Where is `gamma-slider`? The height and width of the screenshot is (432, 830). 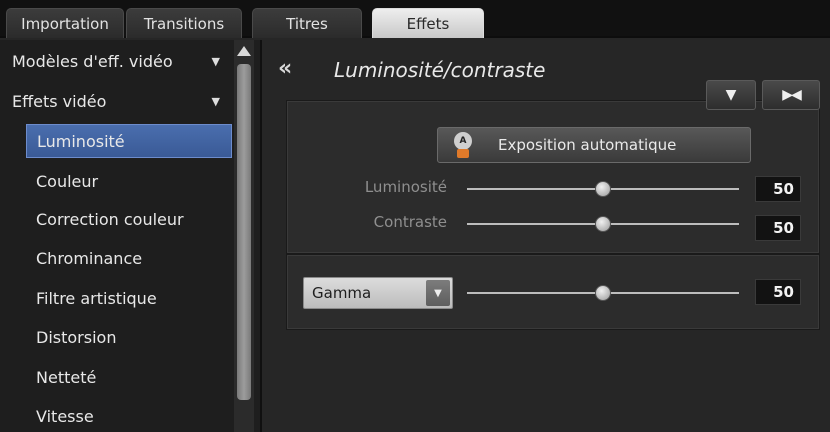
gamma-slider is located at coordinates (603, 293).